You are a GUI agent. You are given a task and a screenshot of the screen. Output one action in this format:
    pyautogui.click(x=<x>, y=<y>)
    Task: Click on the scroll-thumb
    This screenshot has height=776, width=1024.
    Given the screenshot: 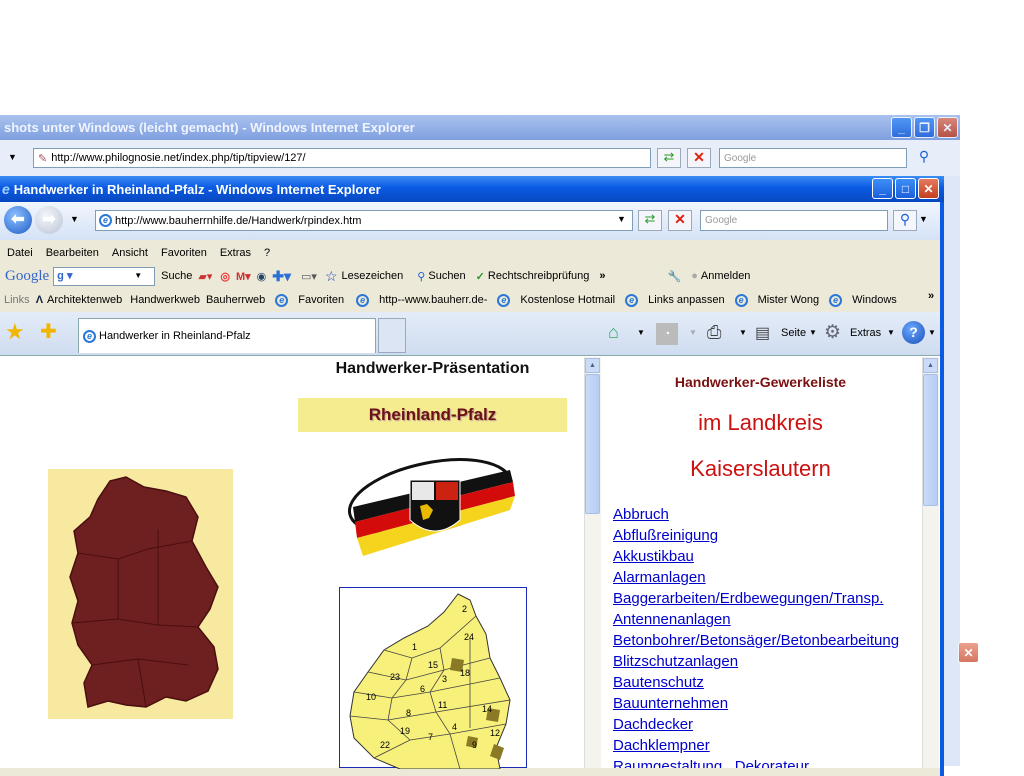 What is the action you would take?
    pyautogui.click(x=592, y=444)
    